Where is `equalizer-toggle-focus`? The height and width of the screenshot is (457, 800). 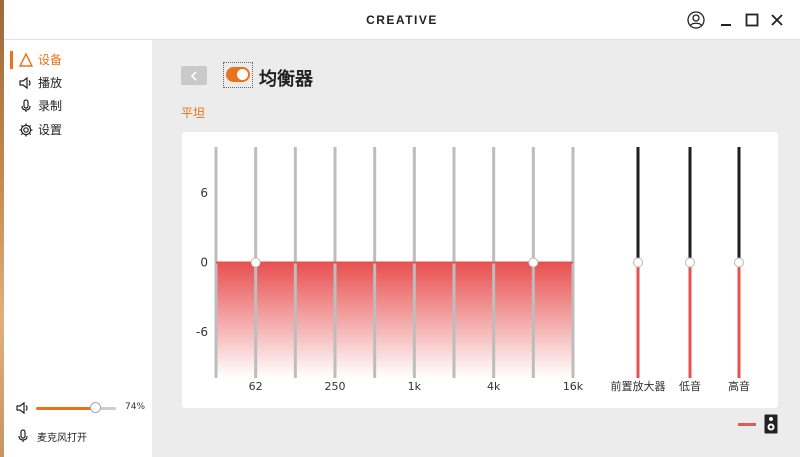 equalizer-toggle-focus is located at coordinates (238, 75).